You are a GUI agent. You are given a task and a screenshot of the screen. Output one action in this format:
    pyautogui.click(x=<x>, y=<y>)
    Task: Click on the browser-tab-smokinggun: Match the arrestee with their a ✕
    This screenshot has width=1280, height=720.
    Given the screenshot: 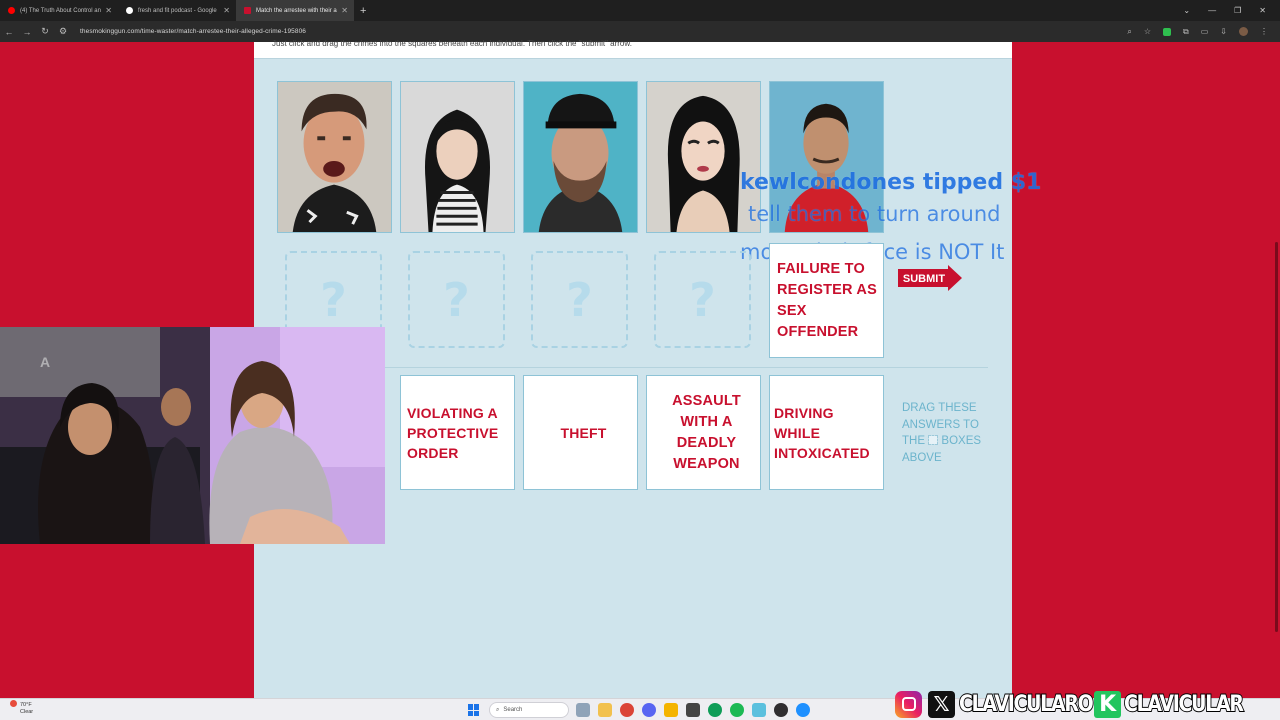 What is the action you would take?
    pyautogui.click(x=295, y=10)
    